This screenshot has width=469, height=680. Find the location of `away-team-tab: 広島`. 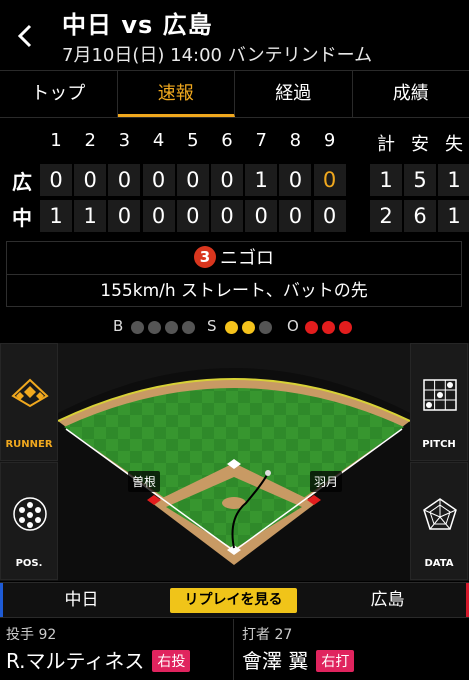

away-team-tab: 広島 is located at coordinates (389, 600).